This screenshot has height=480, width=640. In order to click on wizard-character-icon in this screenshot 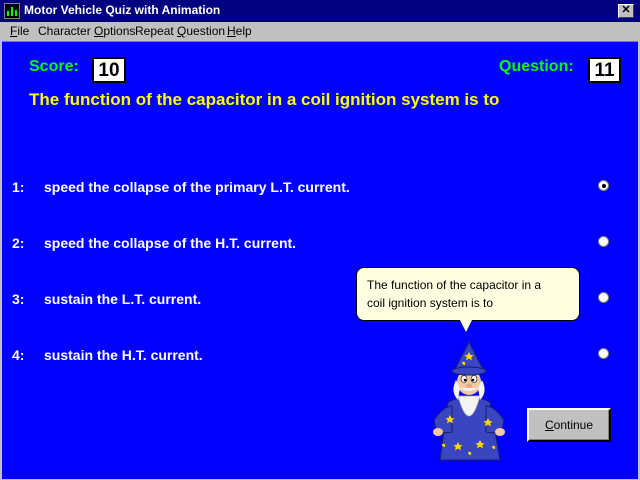, I will do `click(469, 401)`.